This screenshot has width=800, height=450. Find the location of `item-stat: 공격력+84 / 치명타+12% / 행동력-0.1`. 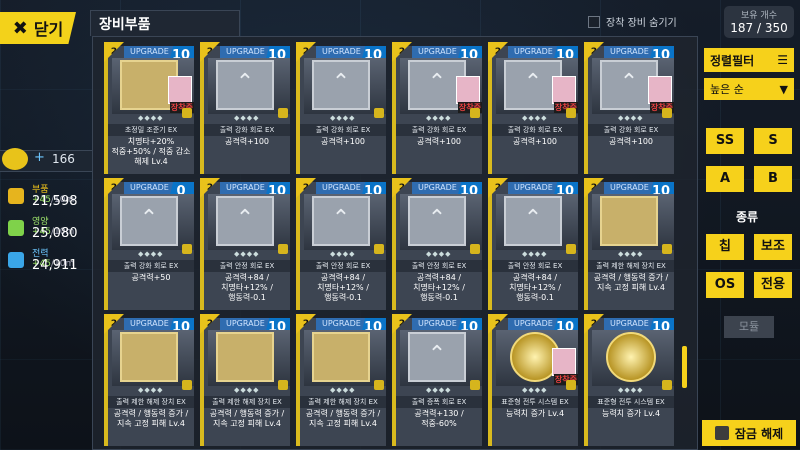

item-stat: 공격력+84 / 치명타+12% / 행동력-0.1 is located at coordinates (535, 287).